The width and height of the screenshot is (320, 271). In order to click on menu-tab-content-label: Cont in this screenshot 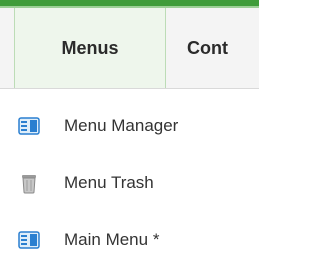, I will do `click(207, 47)`.